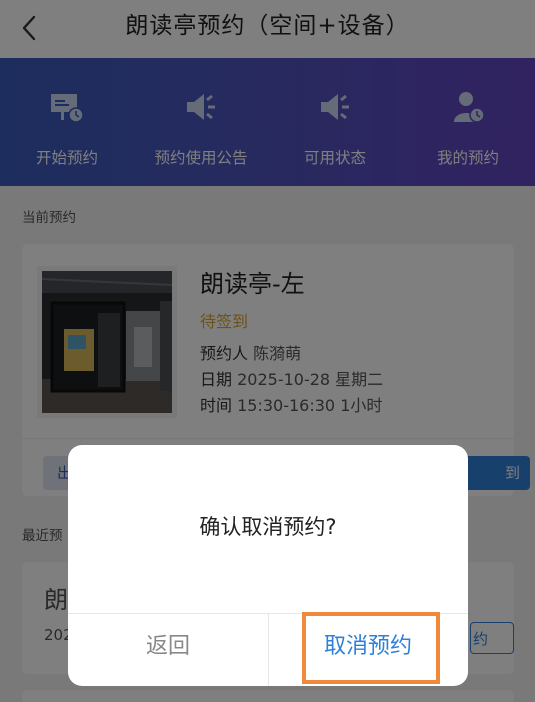 The width and height of the screenshot is (535, 702). Describe the element at coordinates (371, 648) in the screenshot. I see `highlight-box` at that location.